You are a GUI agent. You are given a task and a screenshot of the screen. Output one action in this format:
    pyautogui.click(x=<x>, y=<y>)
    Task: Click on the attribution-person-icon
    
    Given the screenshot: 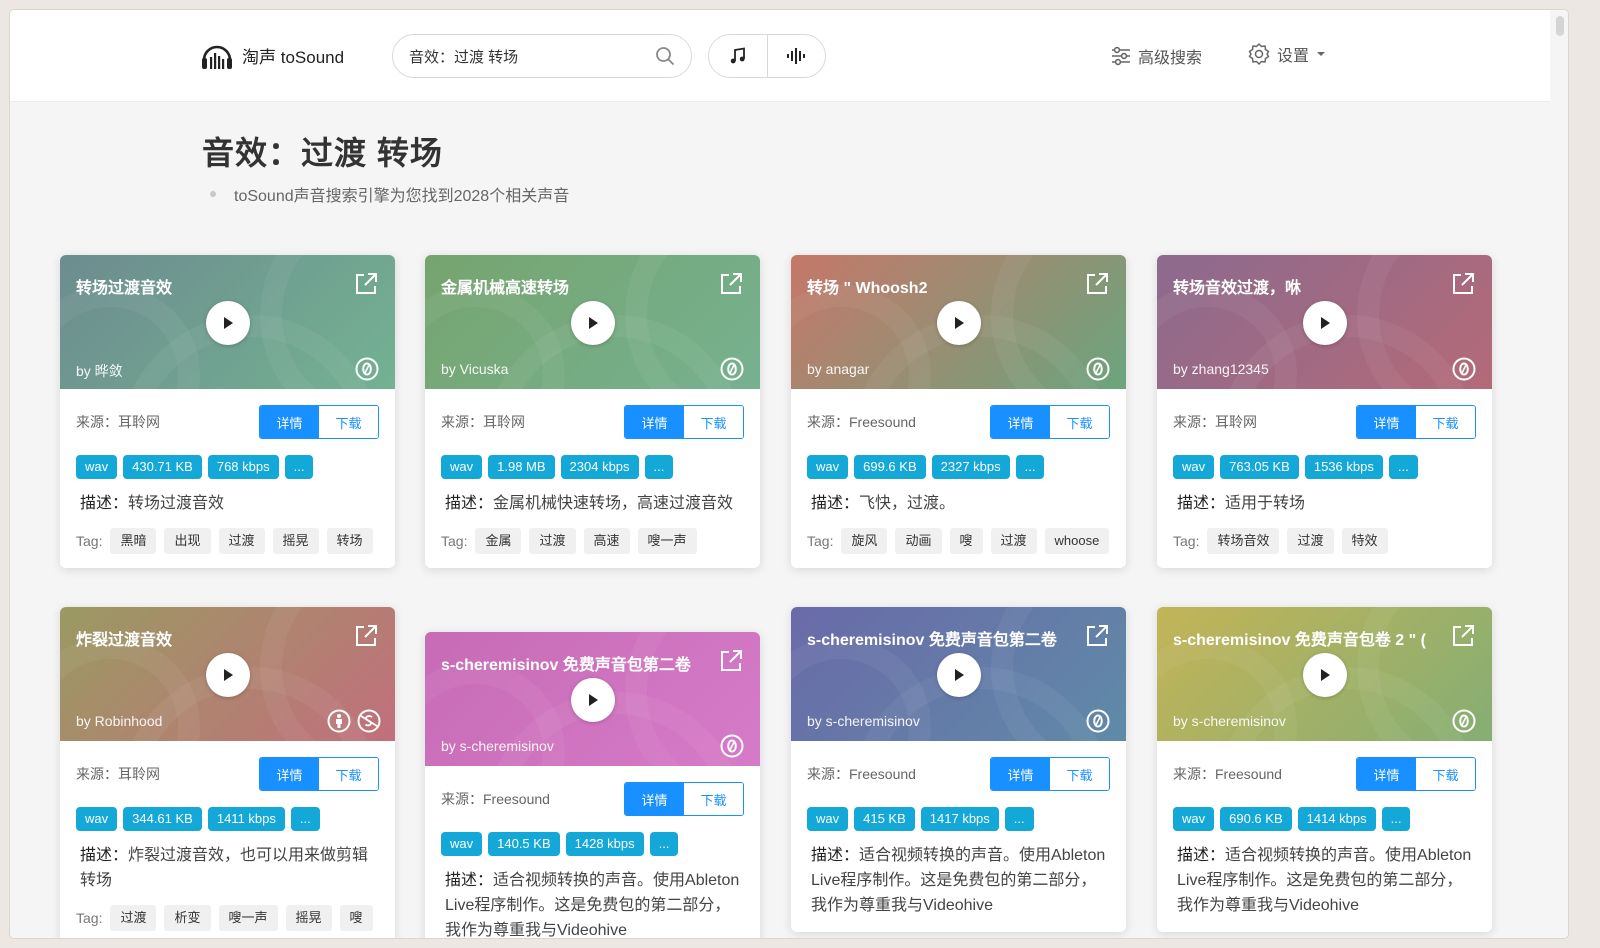 What is the action you would take?
    pyautogui.click(x=339, y=721)
    